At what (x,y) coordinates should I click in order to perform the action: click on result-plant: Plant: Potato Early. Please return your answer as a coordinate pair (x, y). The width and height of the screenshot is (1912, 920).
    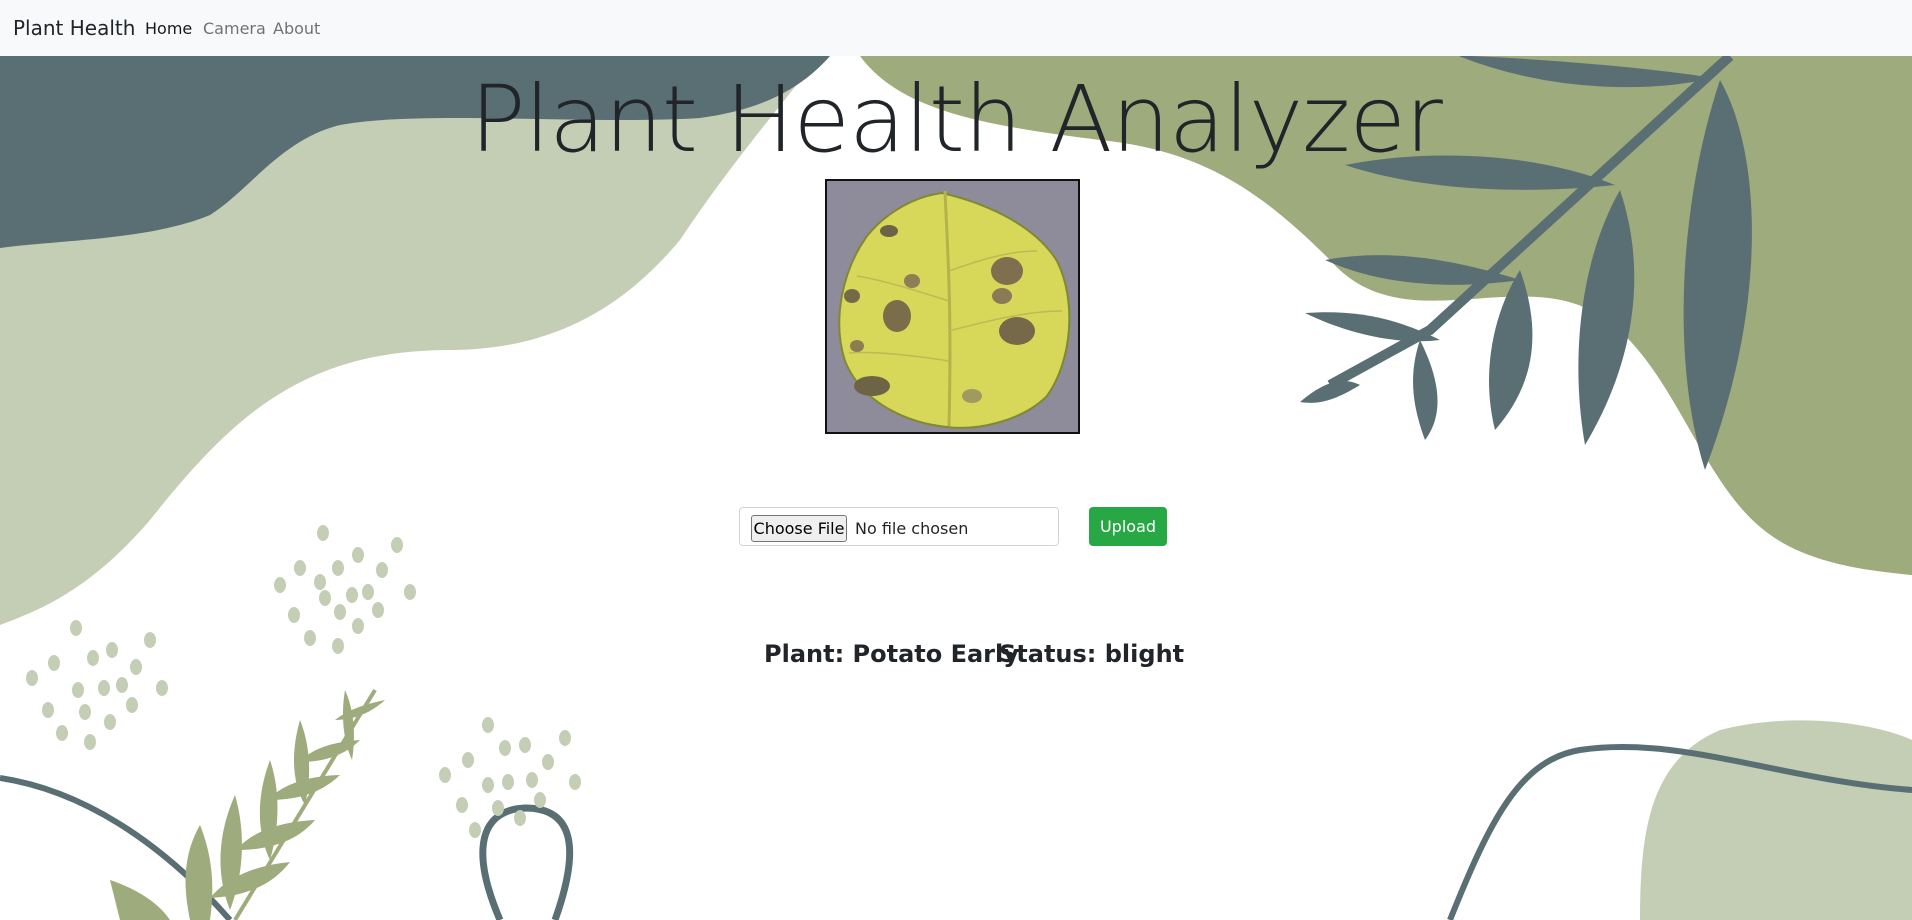
    Looking at the image, I should click on (891, 654).